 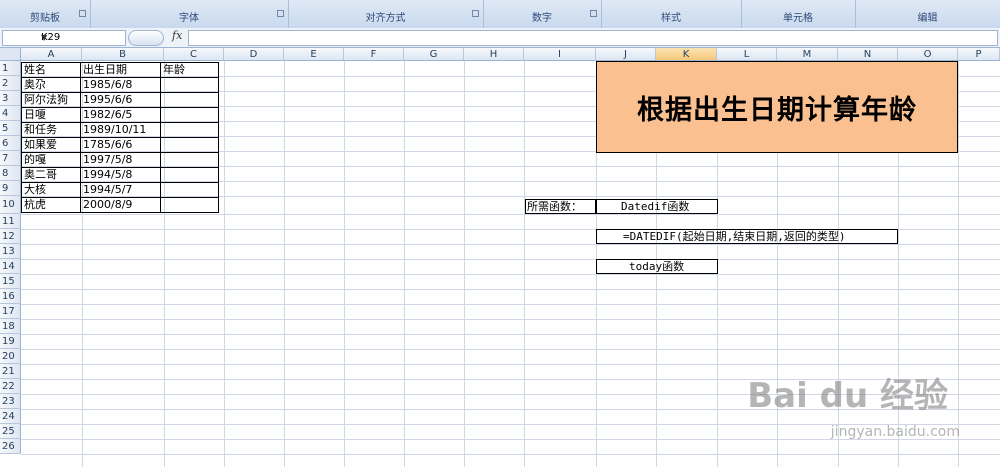 I want to click on name-cell: 大核, so click(x=51, y=190).